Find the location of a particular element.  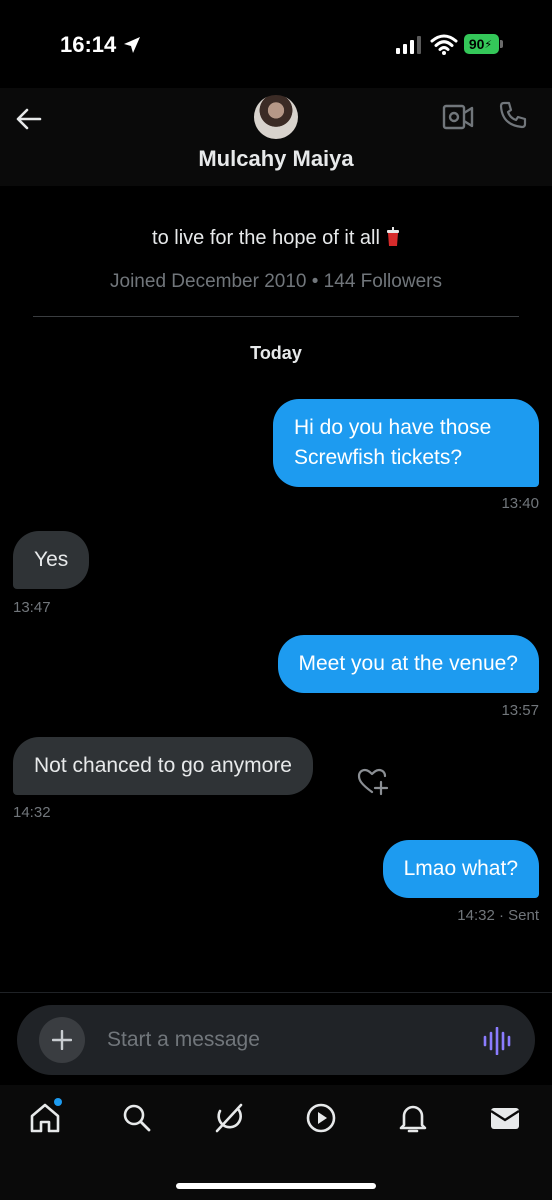

location-arrow-icon is located at coordinates (132, 45).